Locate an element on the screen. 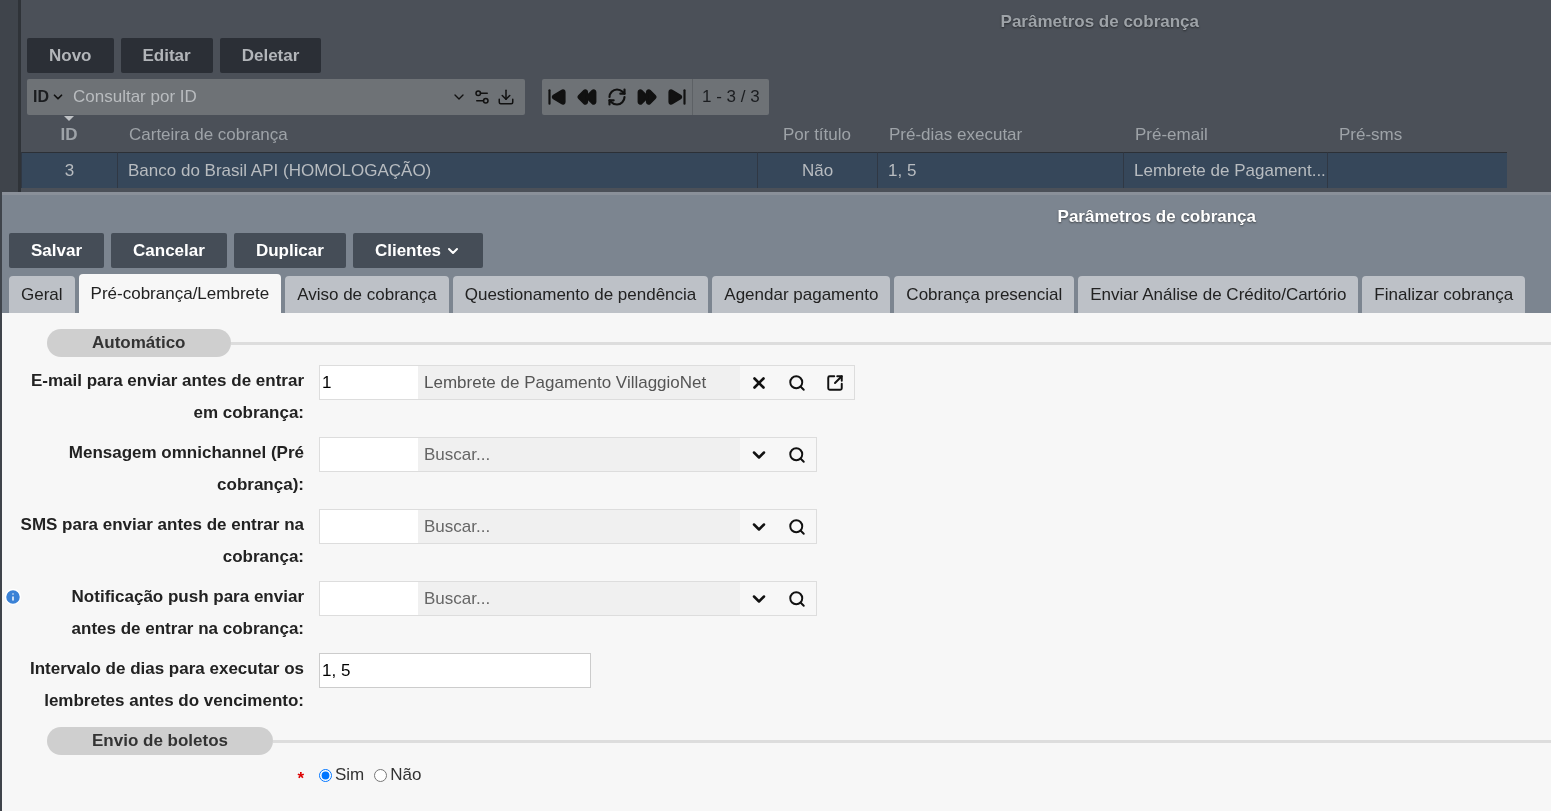  page-range: 1 - 3 / 3 is located at coordinates (730, 97).